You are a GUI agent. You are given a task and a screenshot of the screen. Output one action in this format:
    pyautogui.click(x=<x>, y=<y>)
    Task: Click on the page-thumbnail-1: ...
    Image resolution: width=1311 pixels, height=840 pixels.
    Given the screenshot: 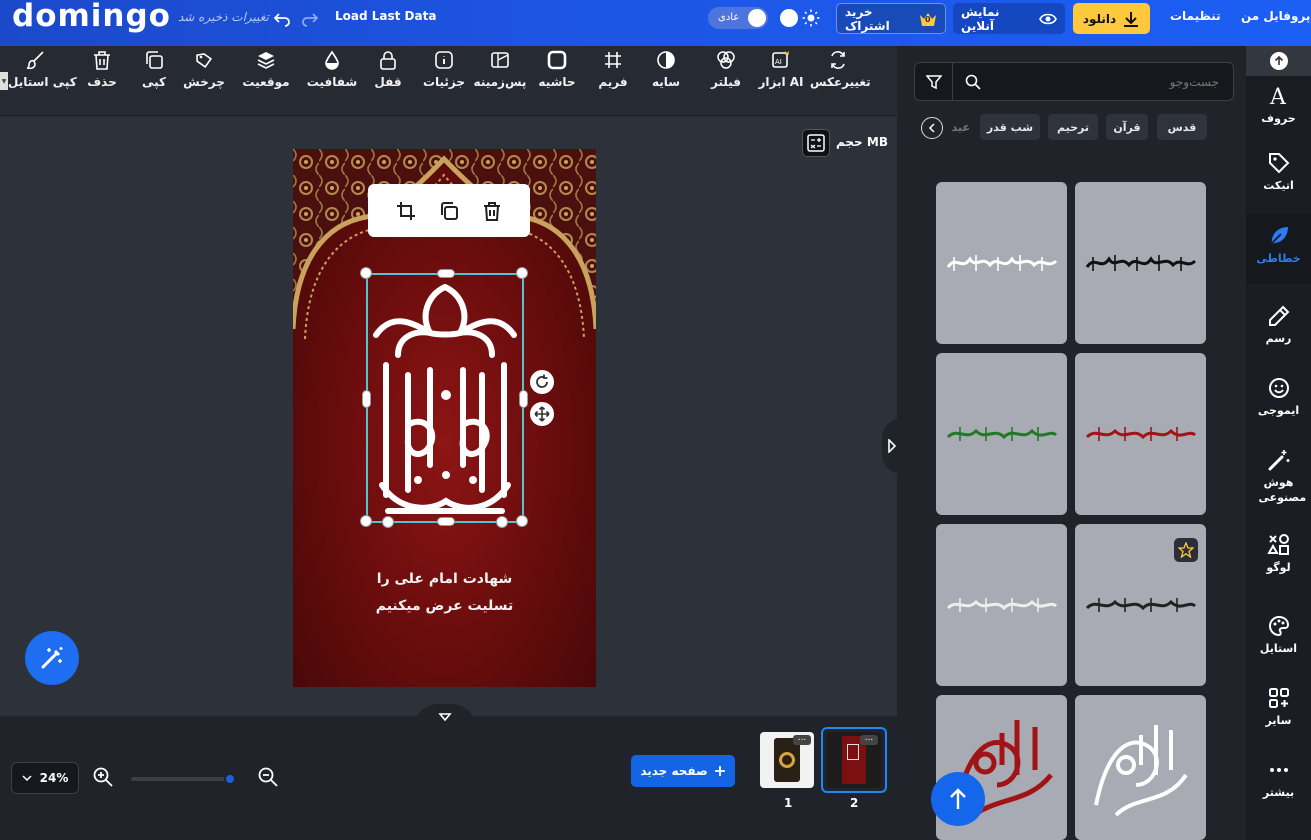 What is the action you would take?
    pyautogui.click(x=787, y=760)
    